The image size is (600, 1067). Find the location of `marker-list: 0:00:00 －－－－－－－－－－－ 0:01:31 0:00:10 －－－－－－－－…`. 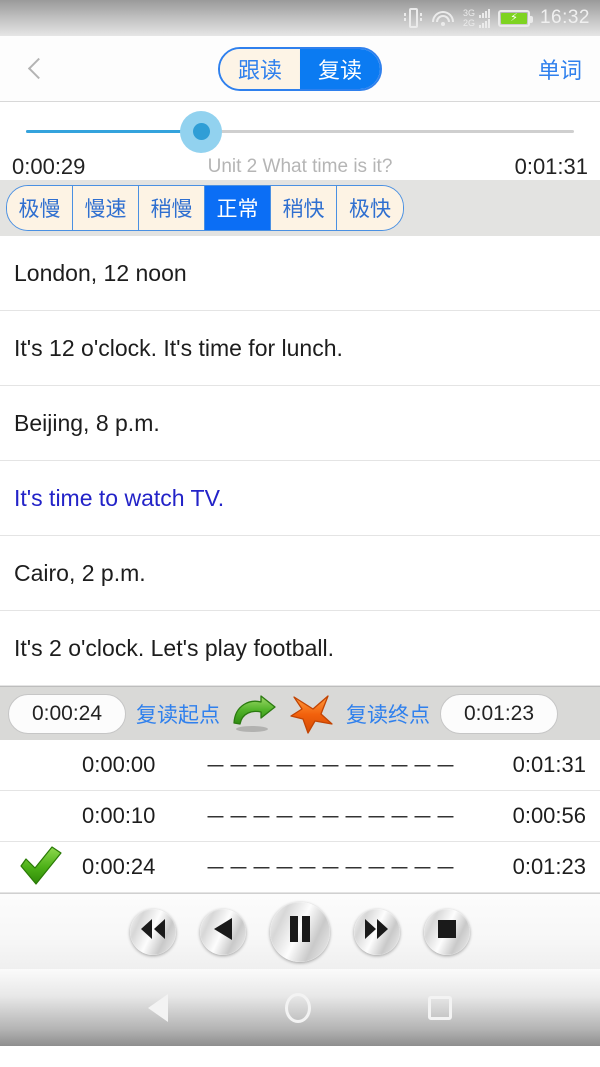

marker-list: 0:00:00 －－－－－－－－－－－ 0:01:31 0:00:10 －－－－－－－－… is located at coordinates (300, 816).